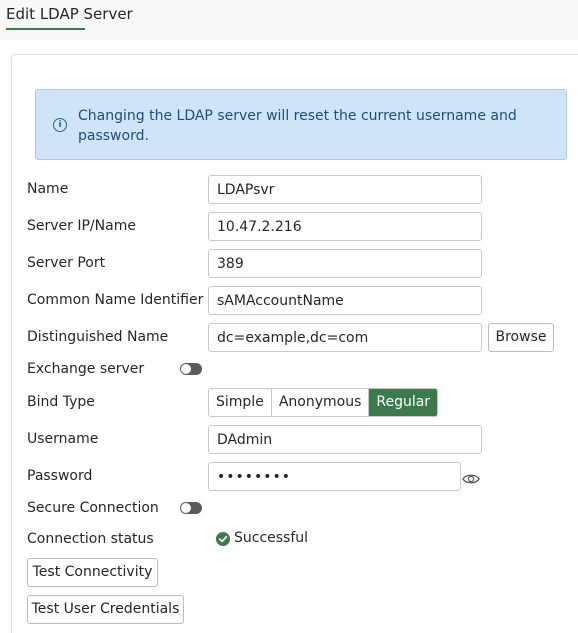  What do you see at coordinates (60, 476) in the screenshot?
I see `password-label: Password` at bounding box center [60, 476].